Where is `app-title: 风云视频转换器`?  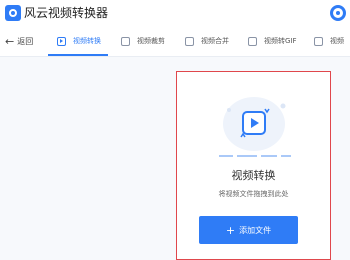 app-title: 风云视频转换器 is located at coordinates (66, 13).